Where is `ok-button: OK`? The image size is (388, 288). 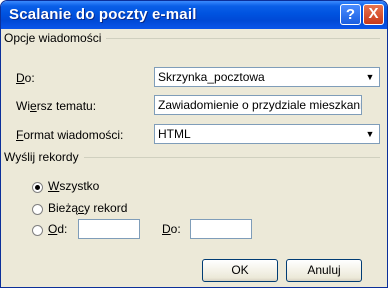 ok-button: OK is located at coordinates (240, 270).